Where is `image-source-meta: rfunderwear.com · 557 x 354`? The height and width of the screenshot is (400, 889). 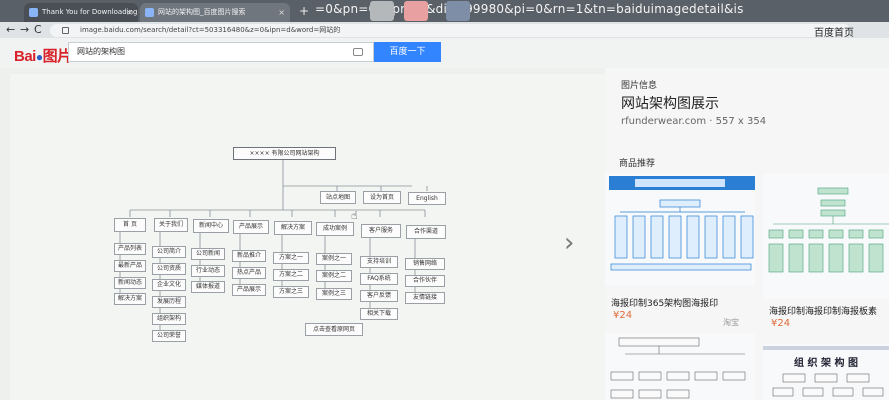 image-source-meta: rfunderwear.com · 557 x 354 is located at coordinates (693, 121).